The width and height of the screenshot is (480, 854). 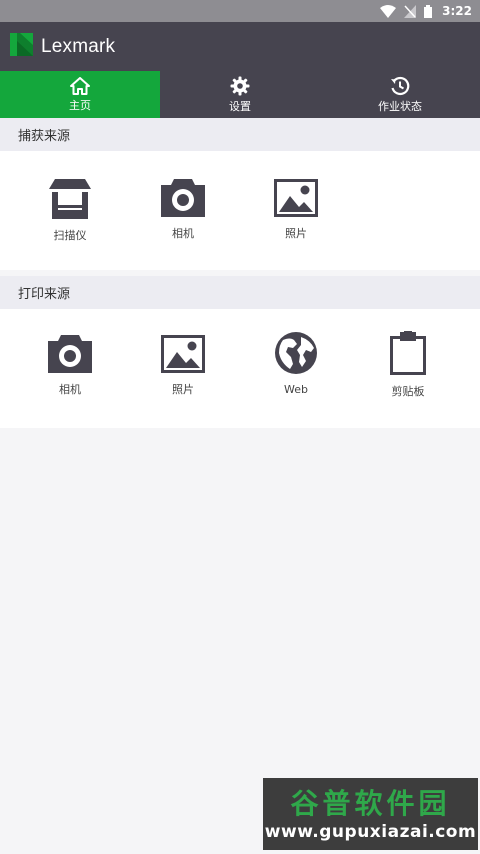 What do you see at coordinates (296, 389) in the screenshot?
I see `tile-label: Web` at bounding box center [296, 389].